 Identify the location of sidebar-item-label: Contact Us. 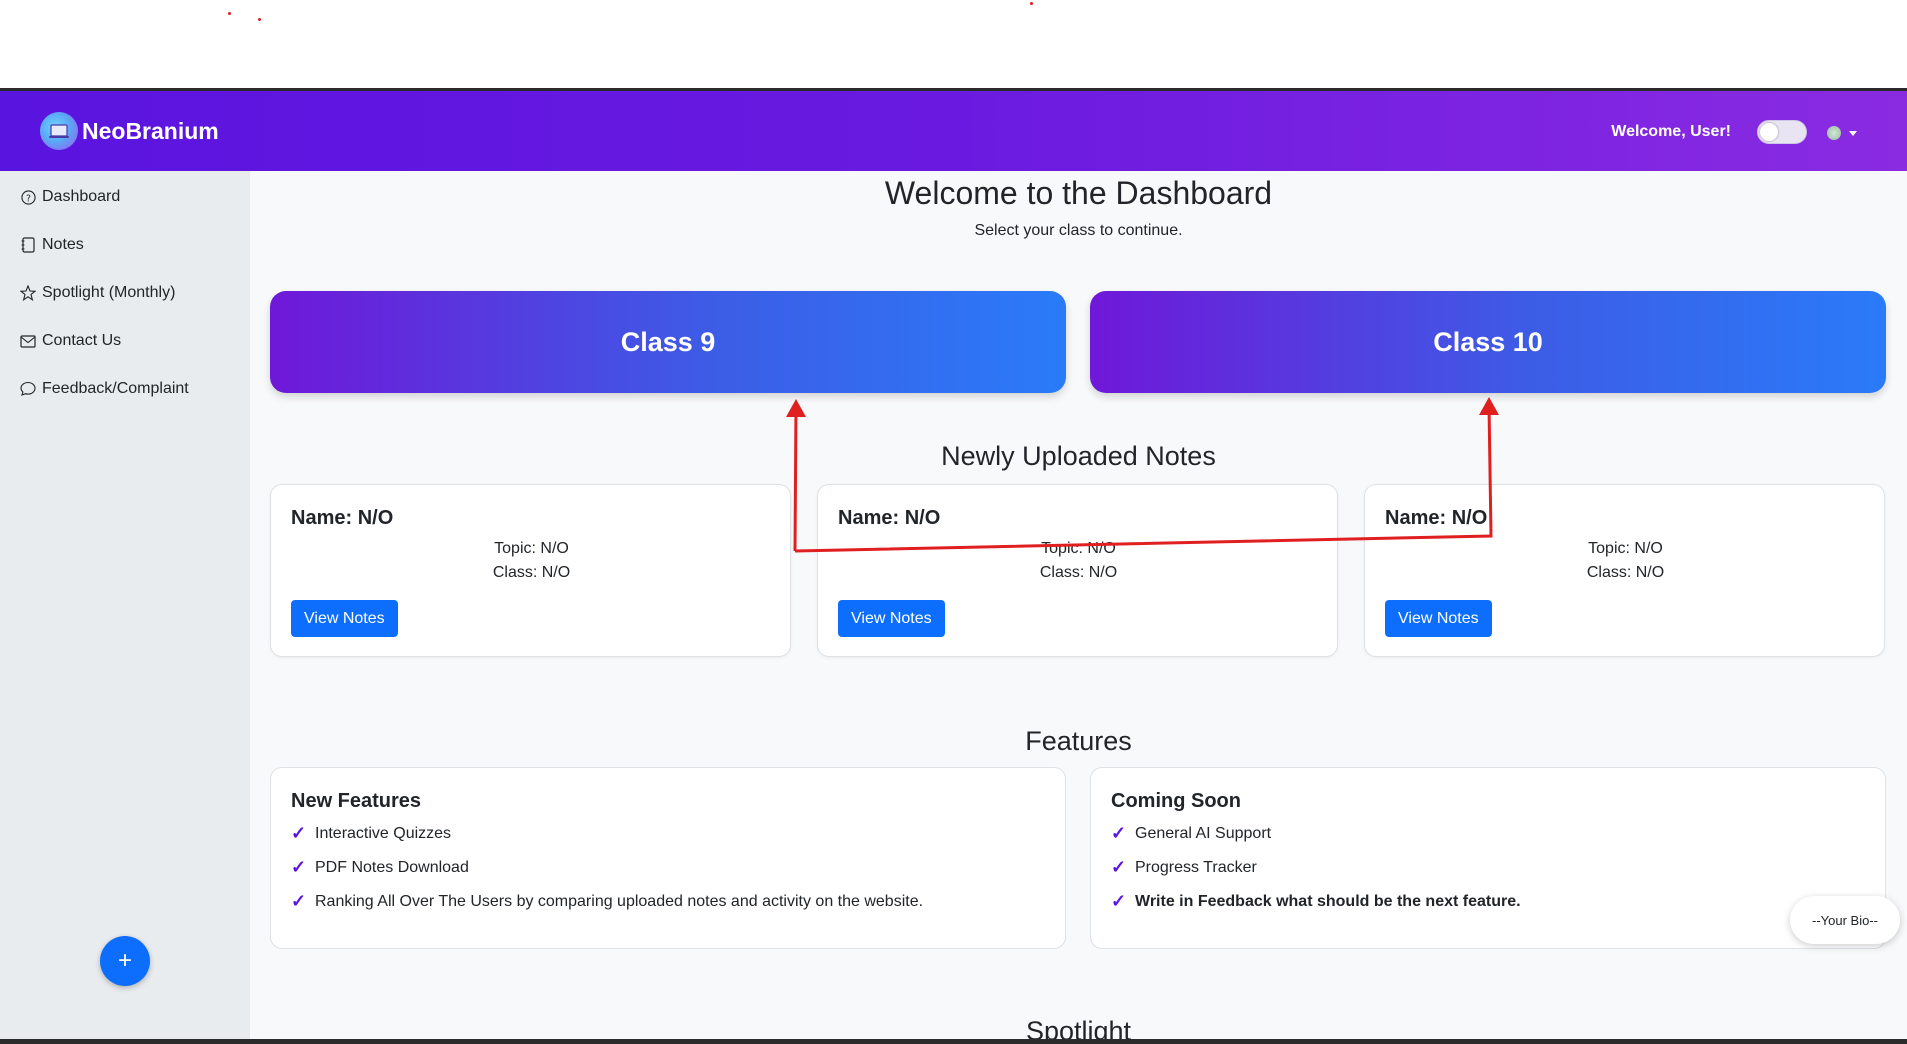
(82, 340).